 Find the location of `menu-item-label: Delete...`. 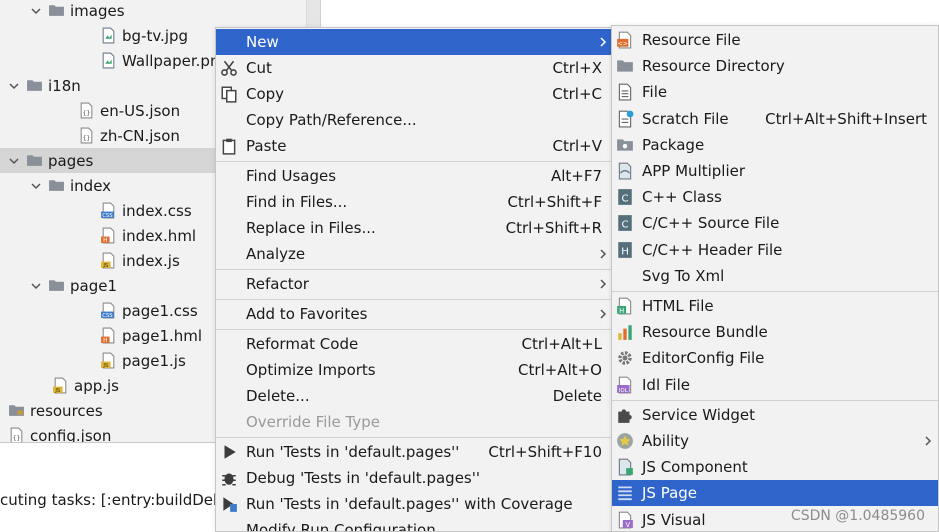

menu-item-label: Delete... is located at coordinates (278, 396).